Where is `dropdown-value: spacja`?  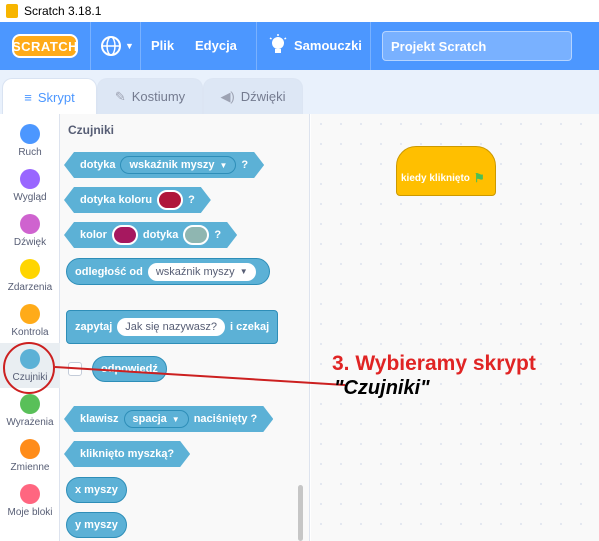
dropdown-value: spacja is located at coordinates (149, 419).